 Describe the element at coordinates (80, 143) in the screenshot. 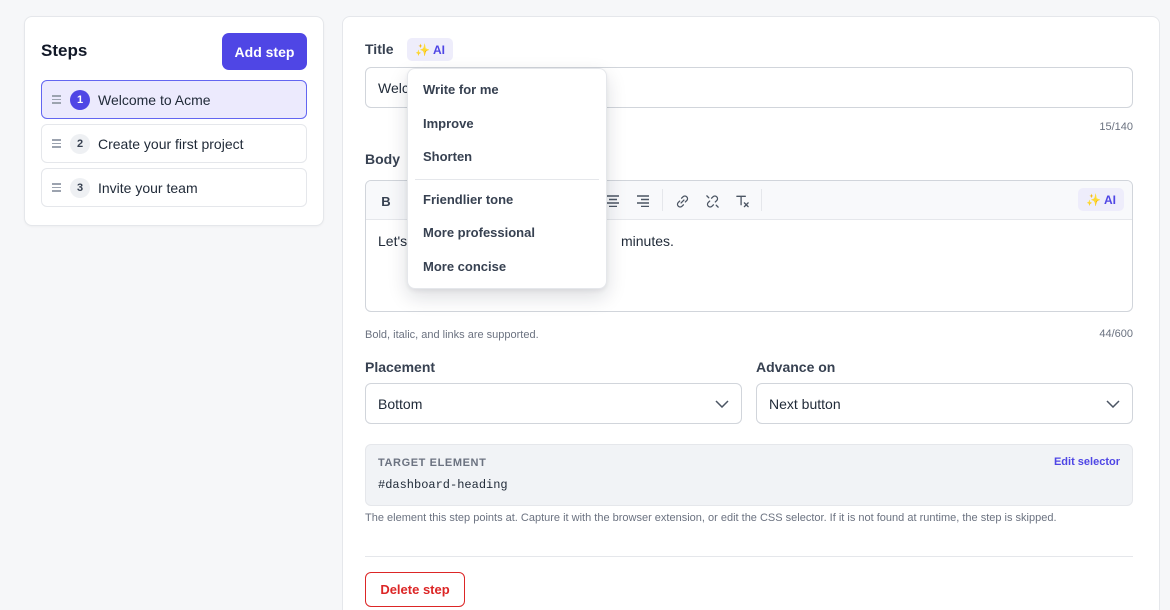

I see `step-number: 2` at that location.